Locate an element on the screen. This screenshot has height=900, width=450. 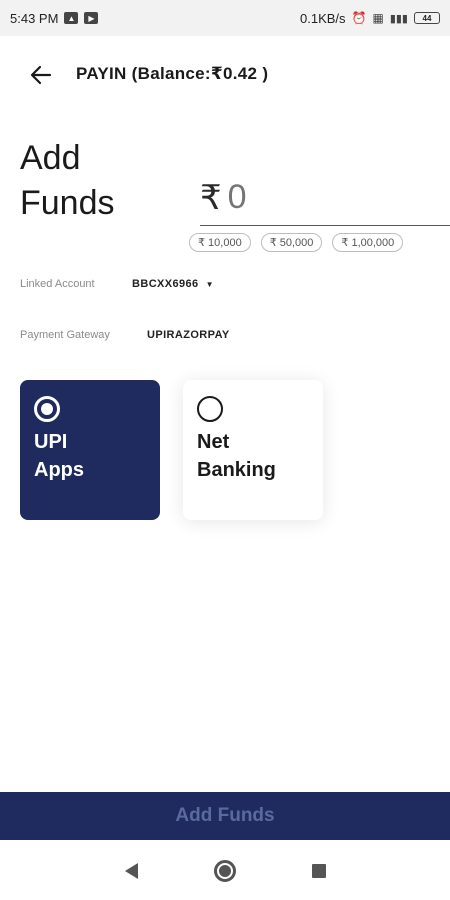
linked-account-dropdown: BBCXX6966 ▼ is located at coordinates (173, 284).